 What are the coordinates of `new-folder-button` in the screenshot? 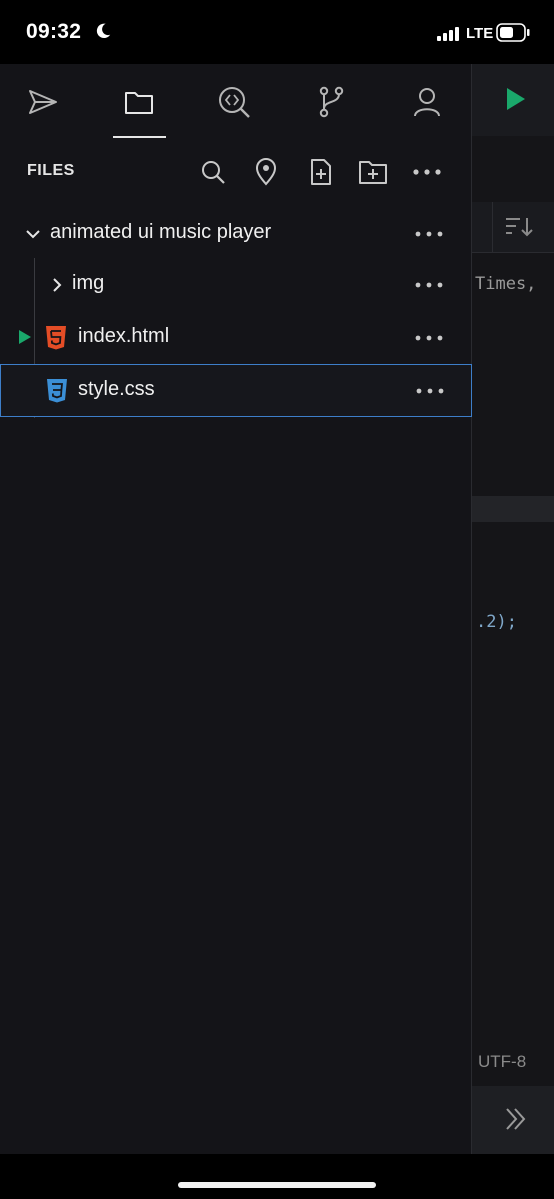 It's located at (373, 172).